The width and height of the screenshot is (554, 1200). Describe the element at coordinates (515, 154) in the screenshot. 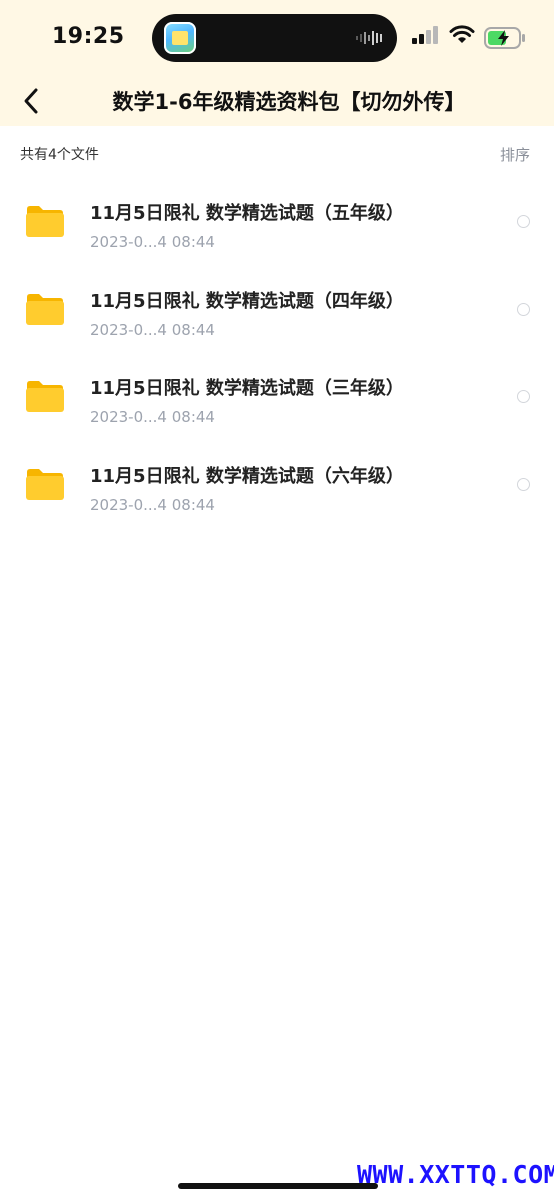

I see `sort-button: 排序` at that location.